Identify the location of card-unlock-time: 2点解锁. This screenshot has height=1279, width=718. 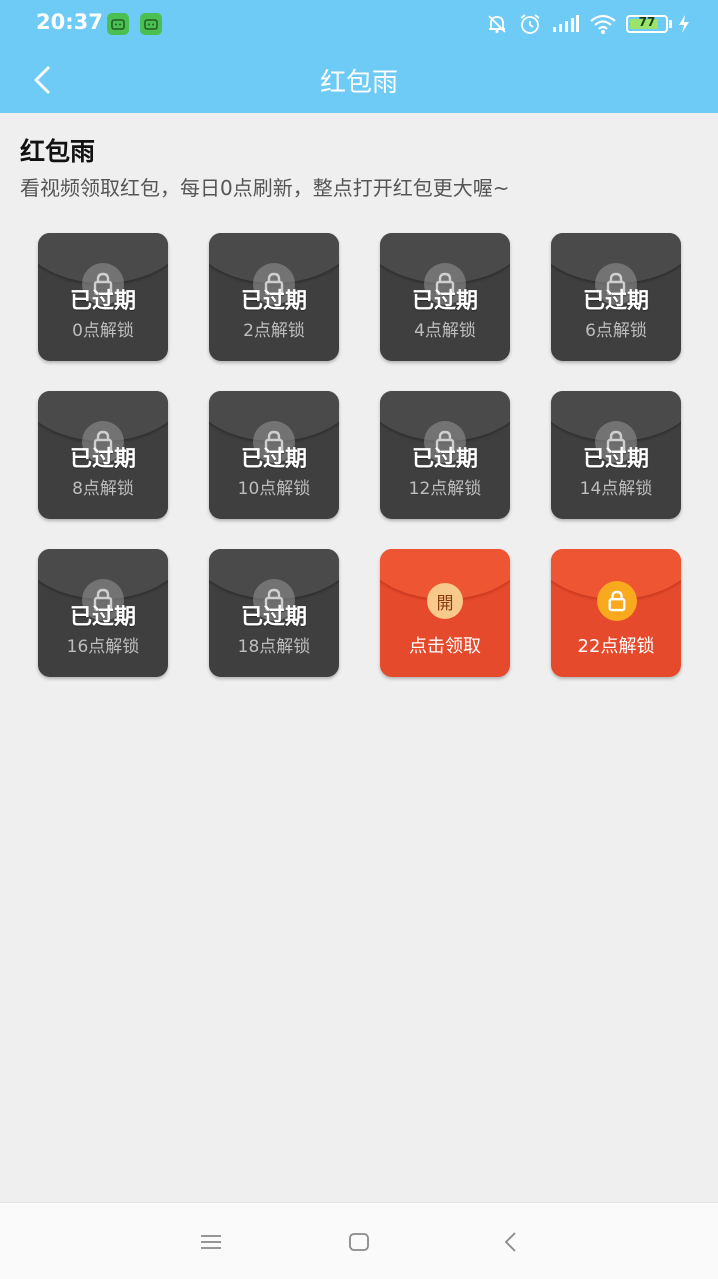
(274, 331).